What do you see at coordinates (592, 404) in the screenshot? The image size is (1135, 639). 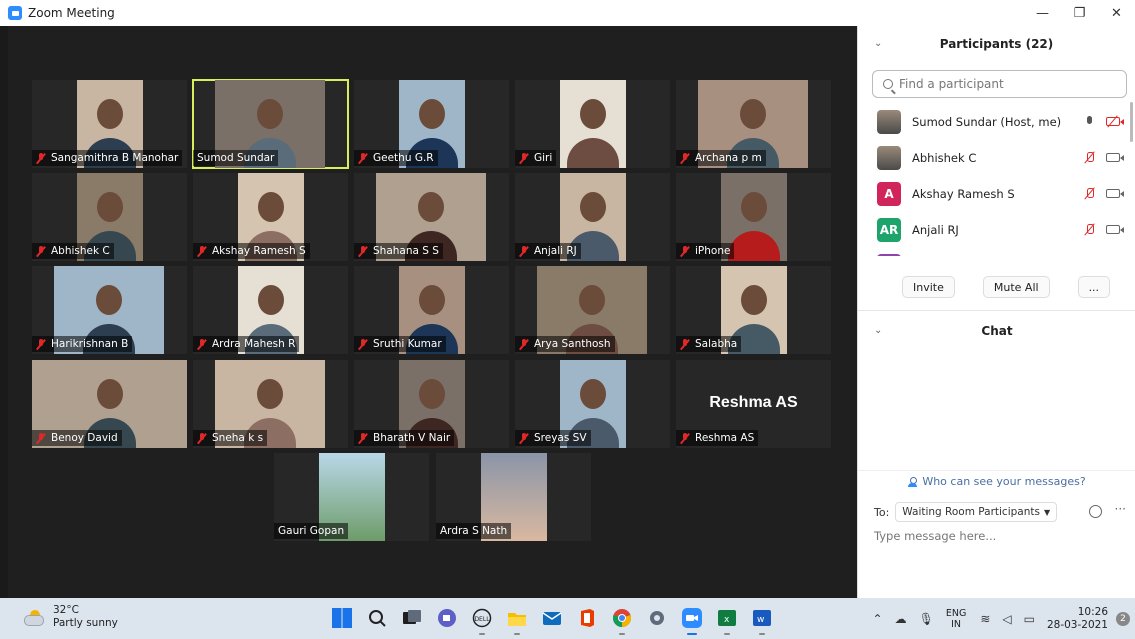 I see `video-tile: Sreyas SV` at bounding box center [592, 404].